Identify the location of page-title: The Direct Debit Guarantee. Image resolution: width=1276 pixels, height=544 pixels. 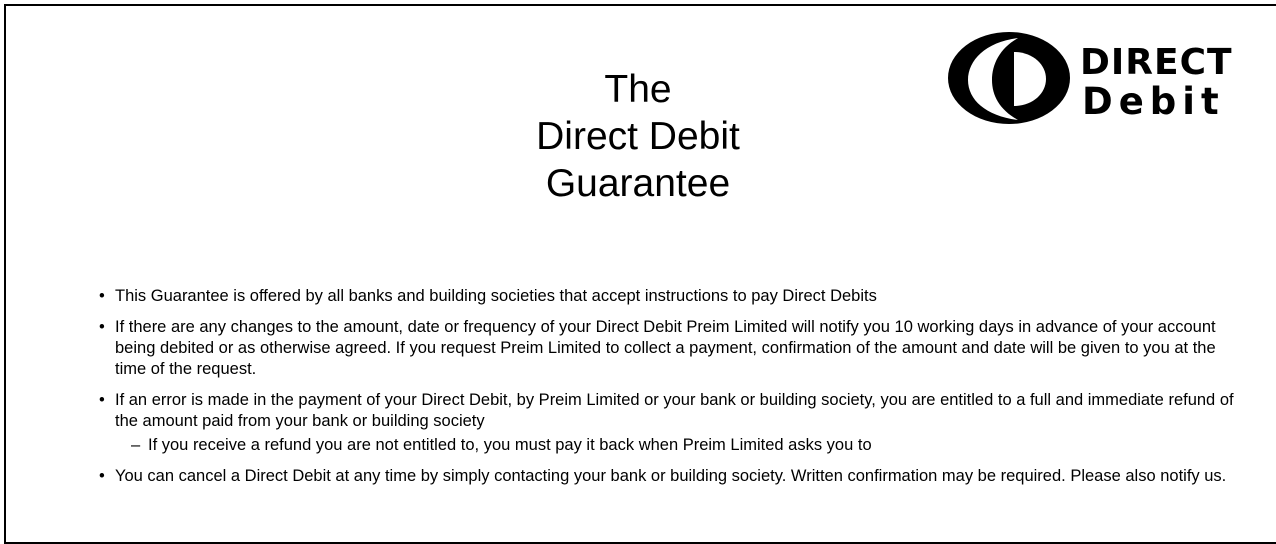
(638, 136).